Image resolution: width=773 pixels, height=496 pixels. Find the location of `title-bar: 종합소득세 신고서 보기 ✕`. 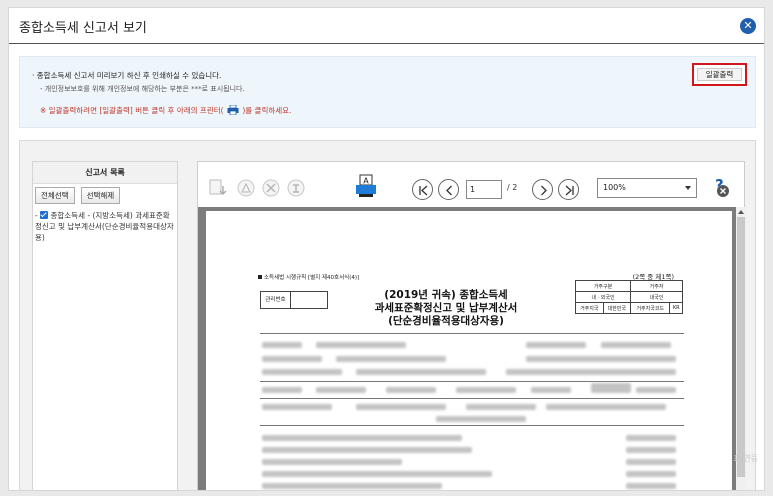

title-bar: 종합소득세 신고서 보기 ✕ is located at coordinates (386, 26).